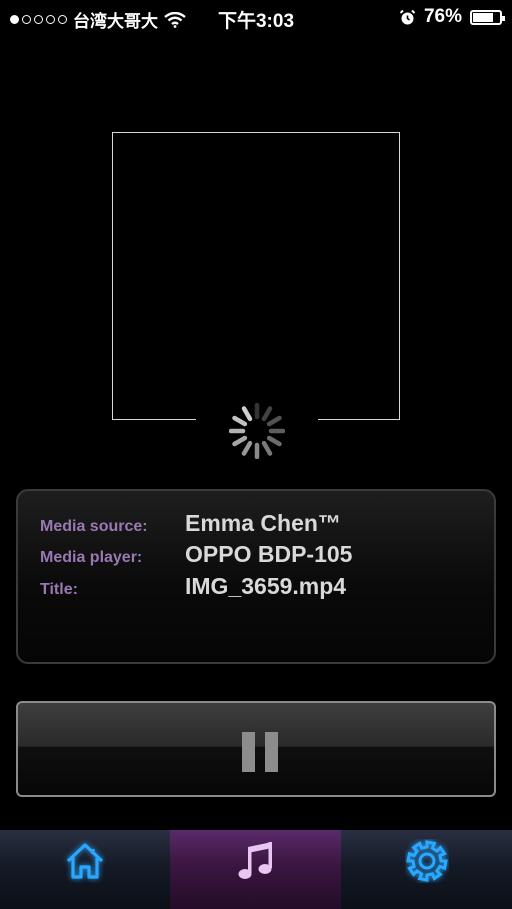  Describe the element at coordinates (487, 17) in the screenshot. I see `battery-icon` at that location.